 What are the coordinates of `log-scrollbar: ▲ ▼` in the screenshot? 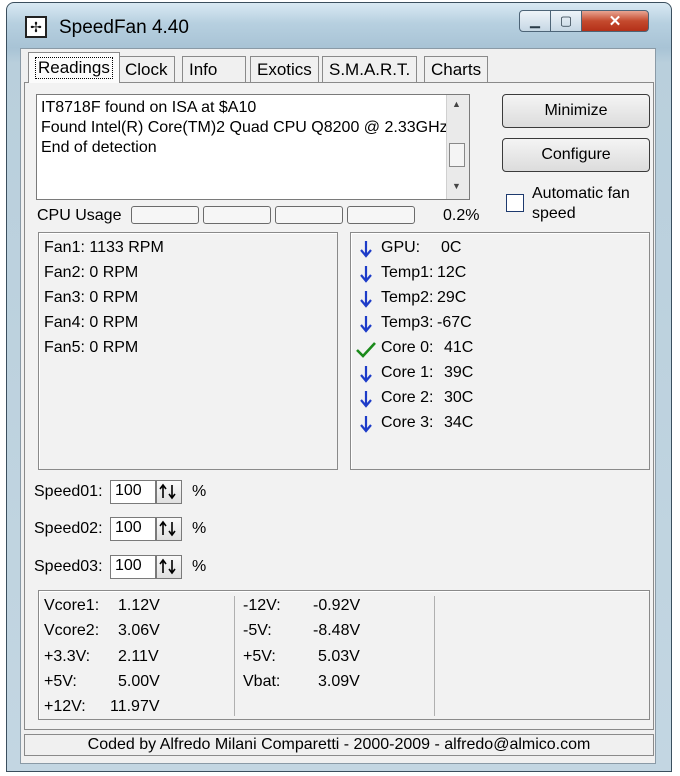 It's located at (457, 147).